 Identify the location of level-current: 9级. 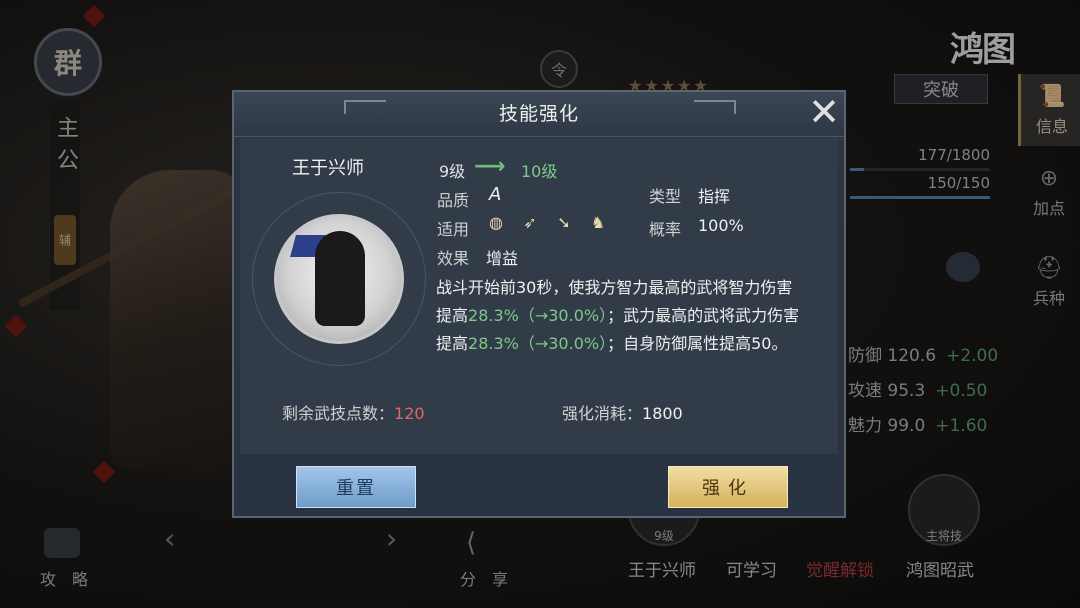
(452, 171).